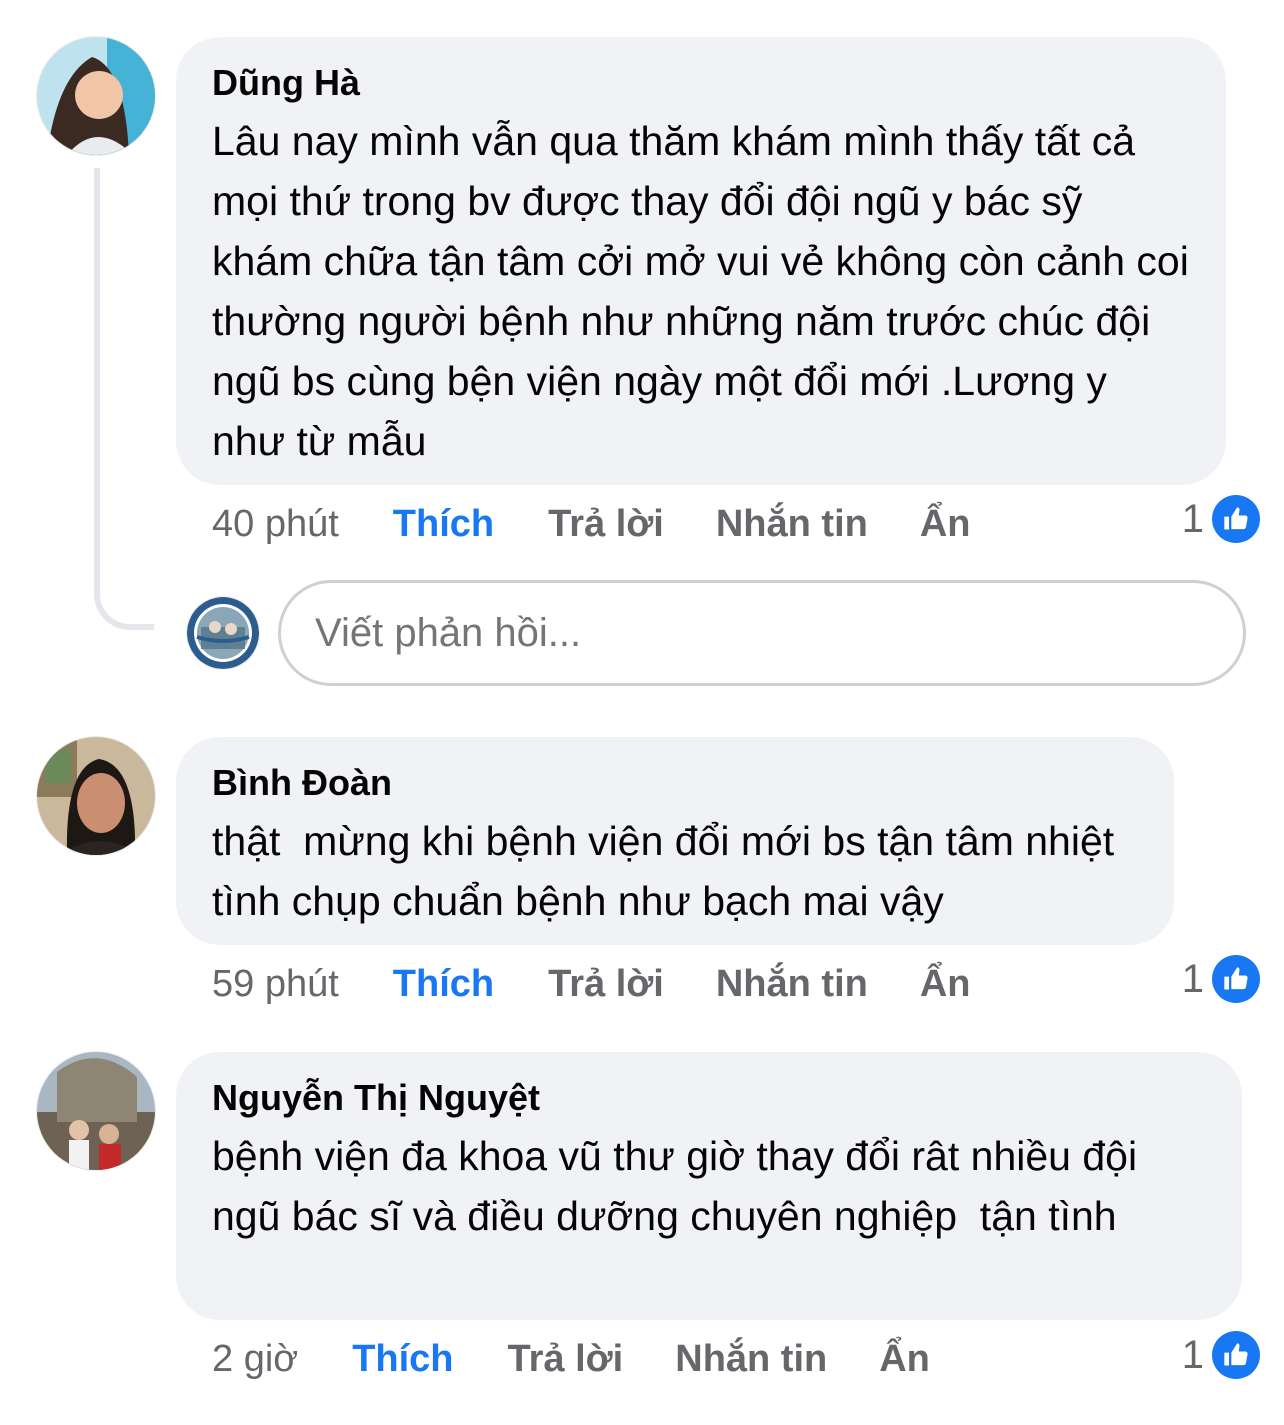  I want to click on comment-actions: 40 phút Thích Trả lời Nhắn tin Ẩn, so click(591, 524).